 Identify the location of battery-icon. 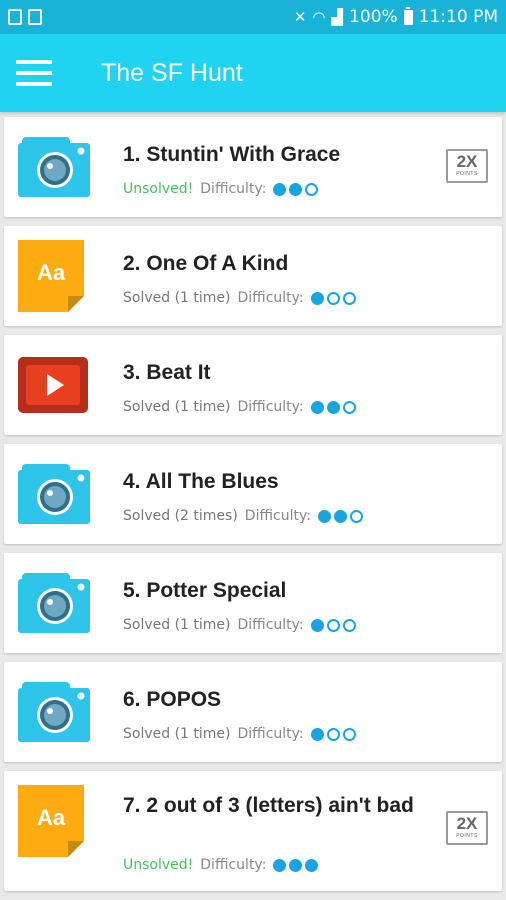
(408, 15).